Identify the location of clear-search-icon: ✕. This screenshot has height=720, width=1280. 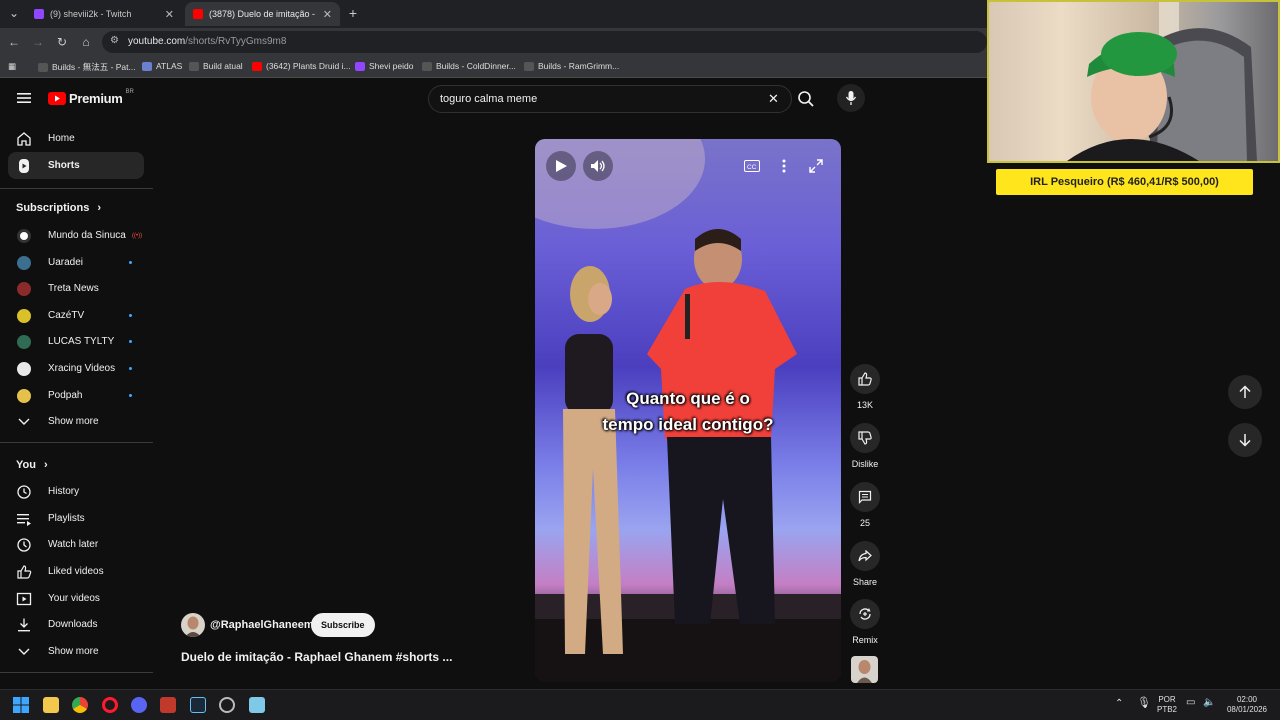
(773, 99).